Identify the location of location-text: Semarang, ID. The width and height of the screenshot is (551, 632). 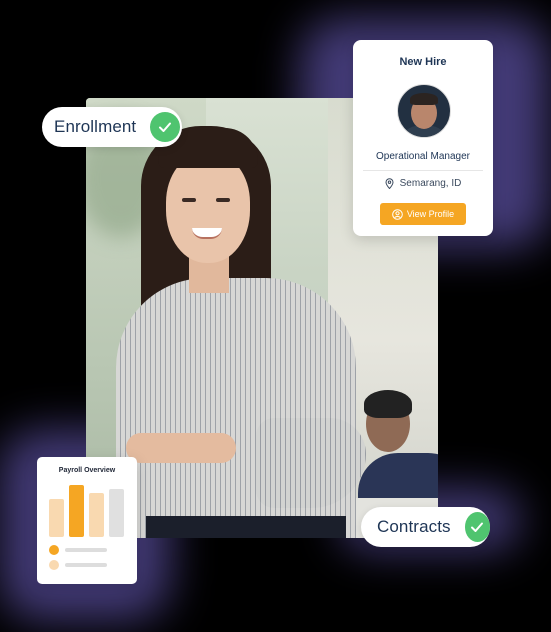
(430, 183).